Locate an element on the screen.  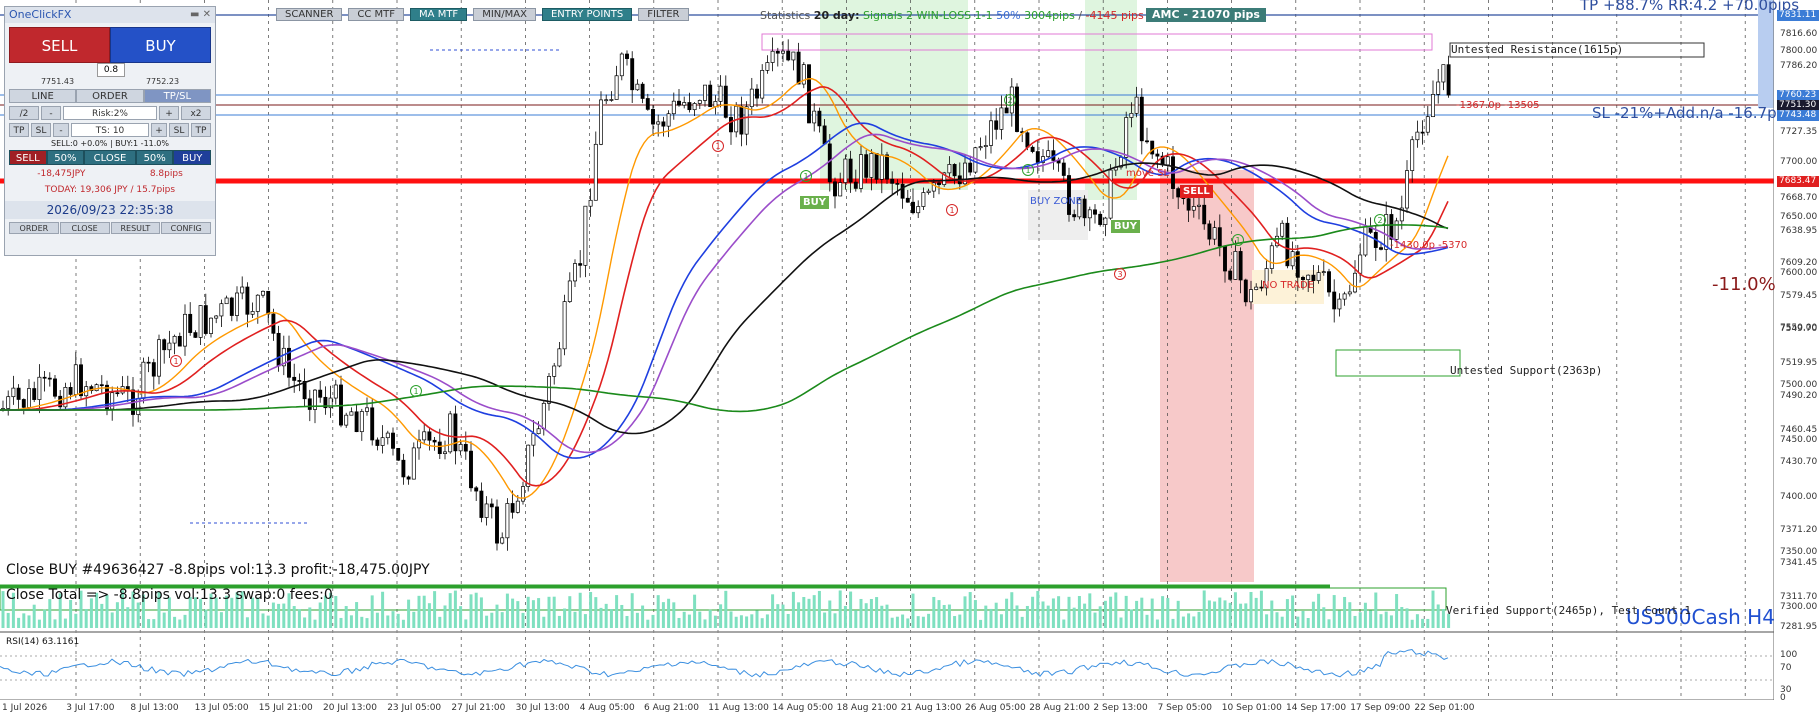
toolbar-button-filter: FILTER is located at coordinates (663, 14).